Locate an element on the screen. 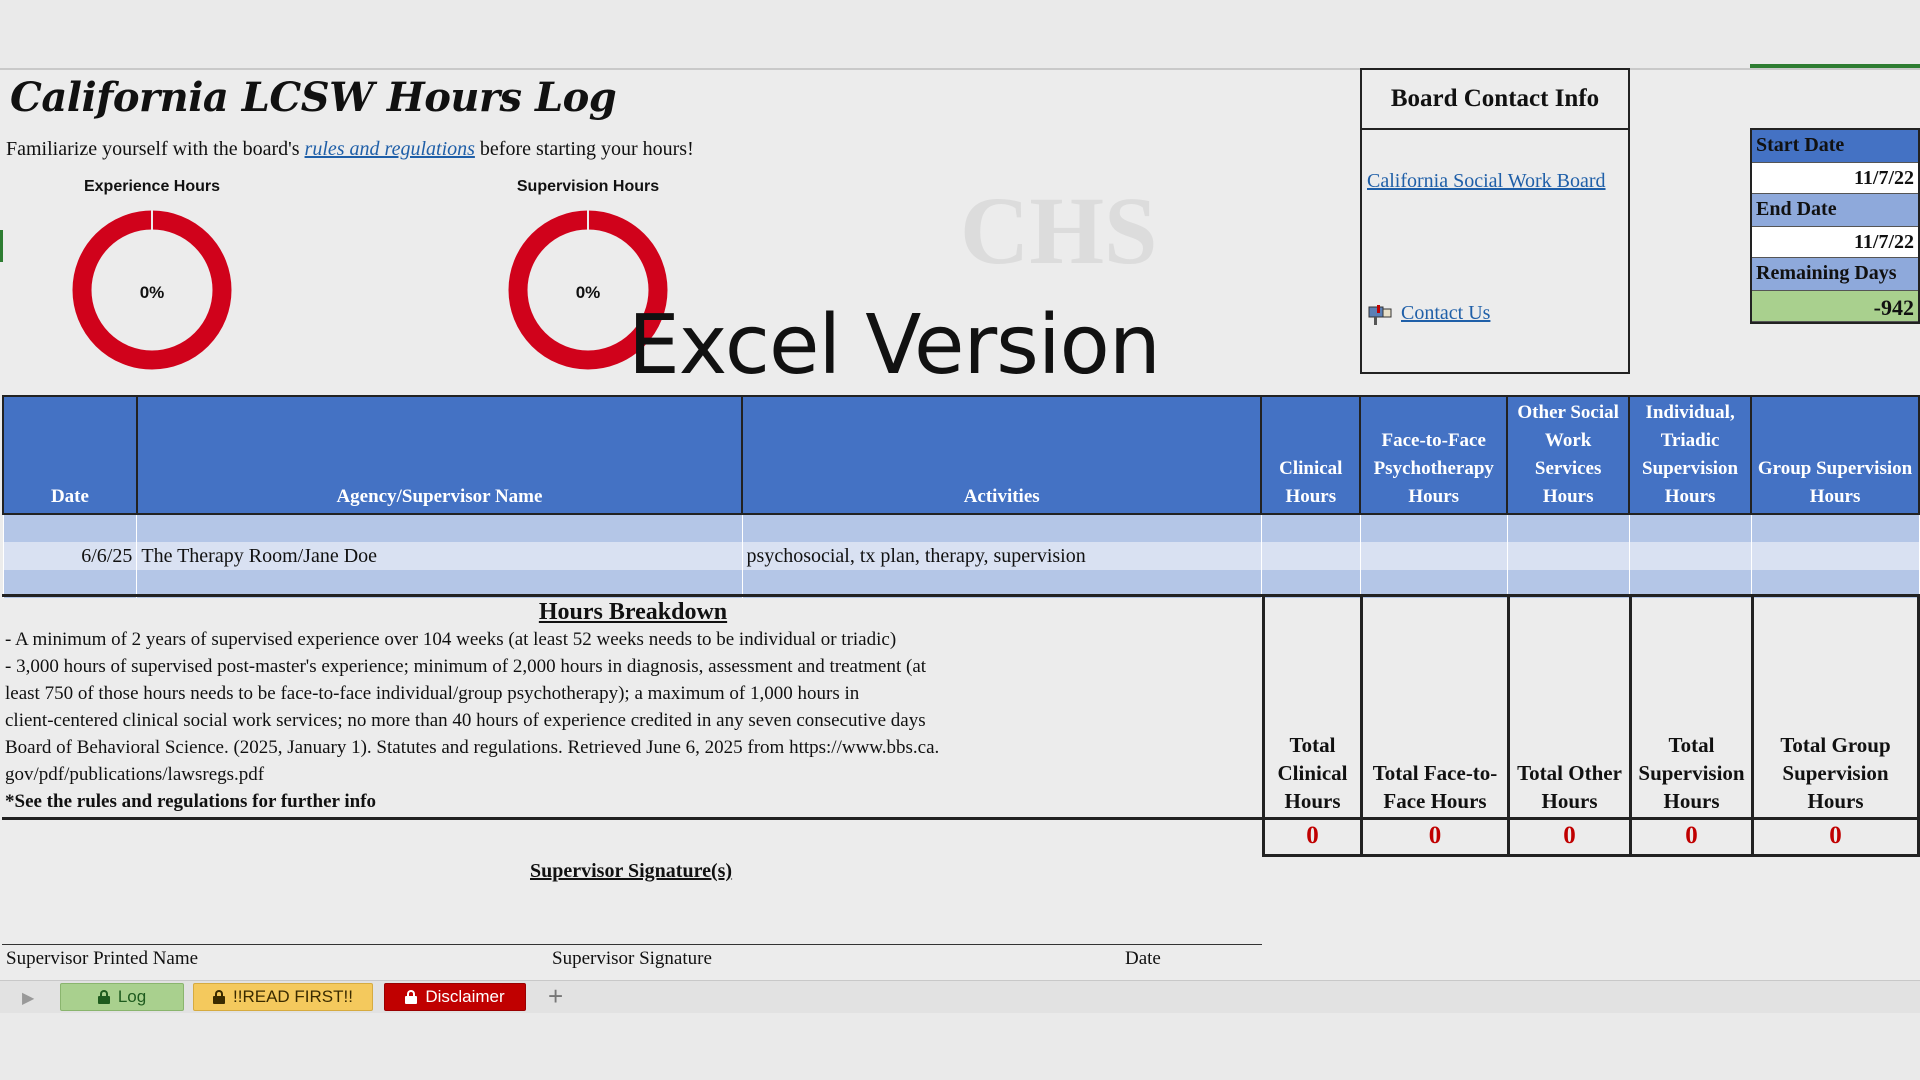 This screenshot has width=1920, height=1080. tab-disclaimer: Disclaimer is located at coordinates (455, 997).